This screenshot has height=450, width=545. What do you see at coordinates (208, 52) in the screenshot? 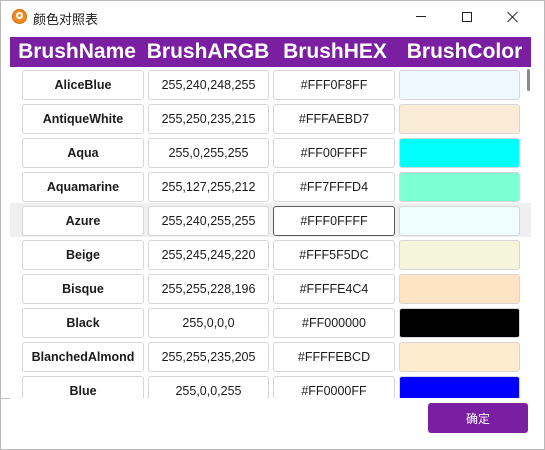
I see `column-header-brushargb: BrushARGB` at bounding box center [208, 52].